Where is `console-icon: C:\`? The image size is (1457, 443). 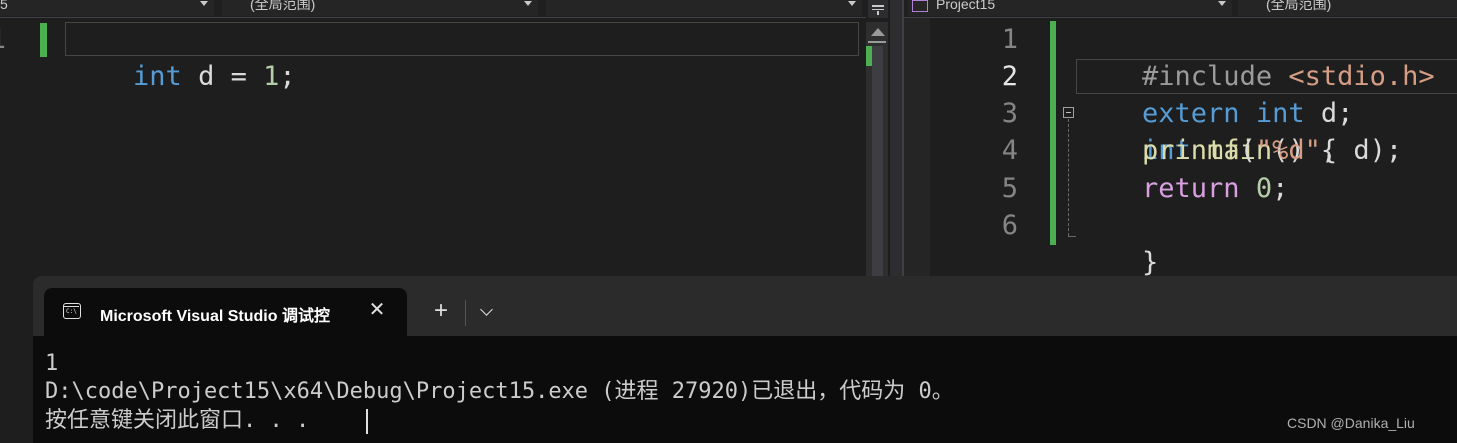
console-icon: C:\ is located at coordinates (72, 311).